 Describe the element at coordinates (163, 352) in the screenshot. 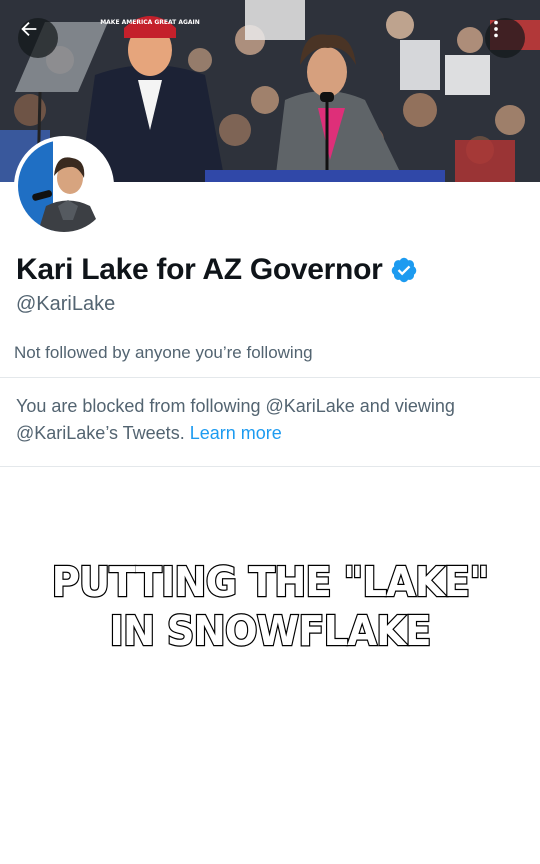

I see `followers-note: Not followed by anyone you’re following` at that location.